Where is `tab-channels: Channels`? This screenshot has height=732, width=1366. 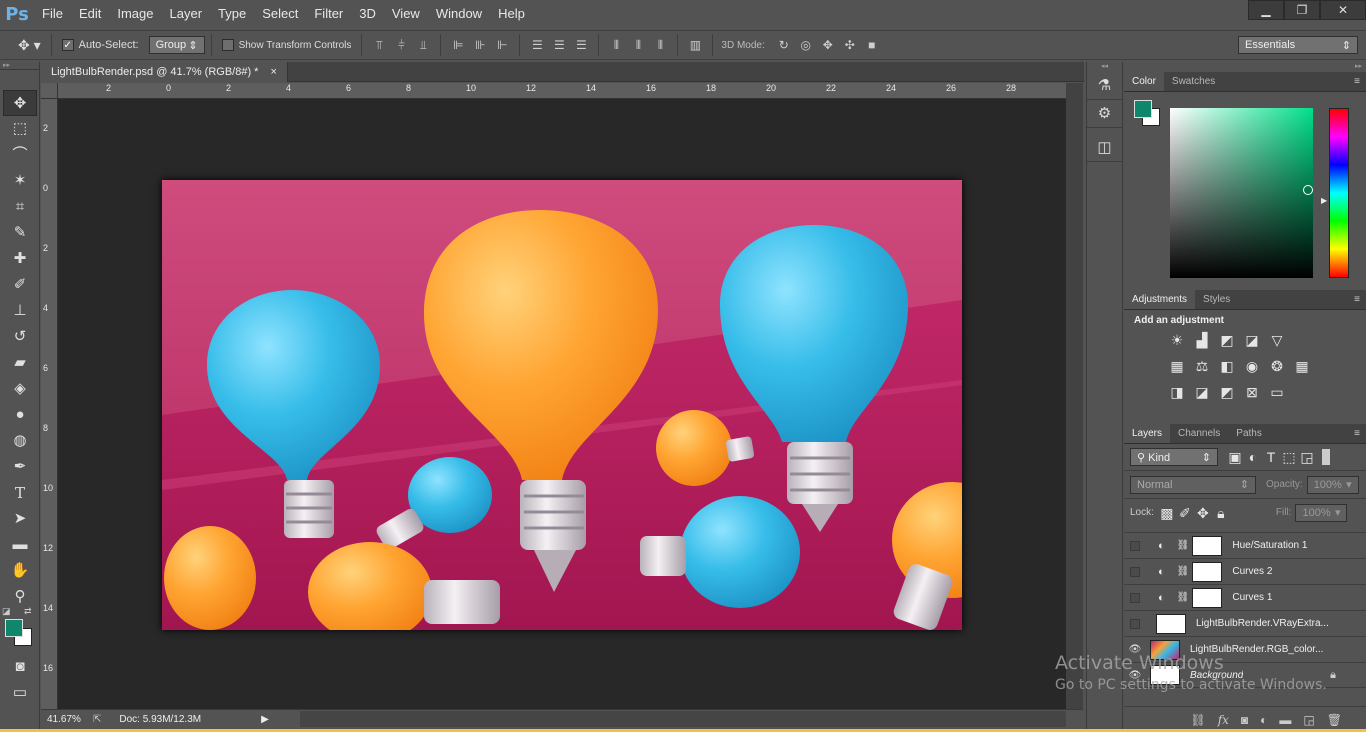
tab-channels: Channels is located at coordinates (1199, 433).